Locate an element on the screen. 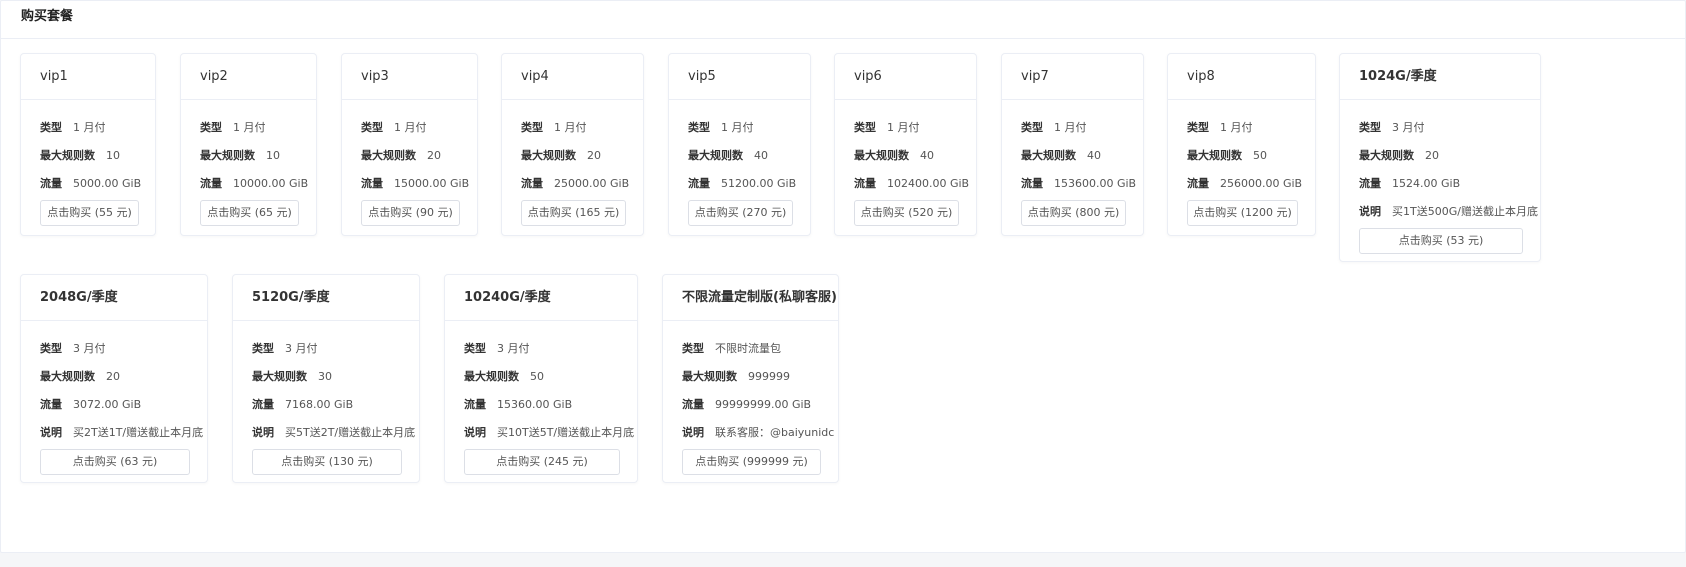 The width and height of the screenshot is (1686, 567). traffic-value: 153600.00 GiB is located at coordinates (1095, 183).